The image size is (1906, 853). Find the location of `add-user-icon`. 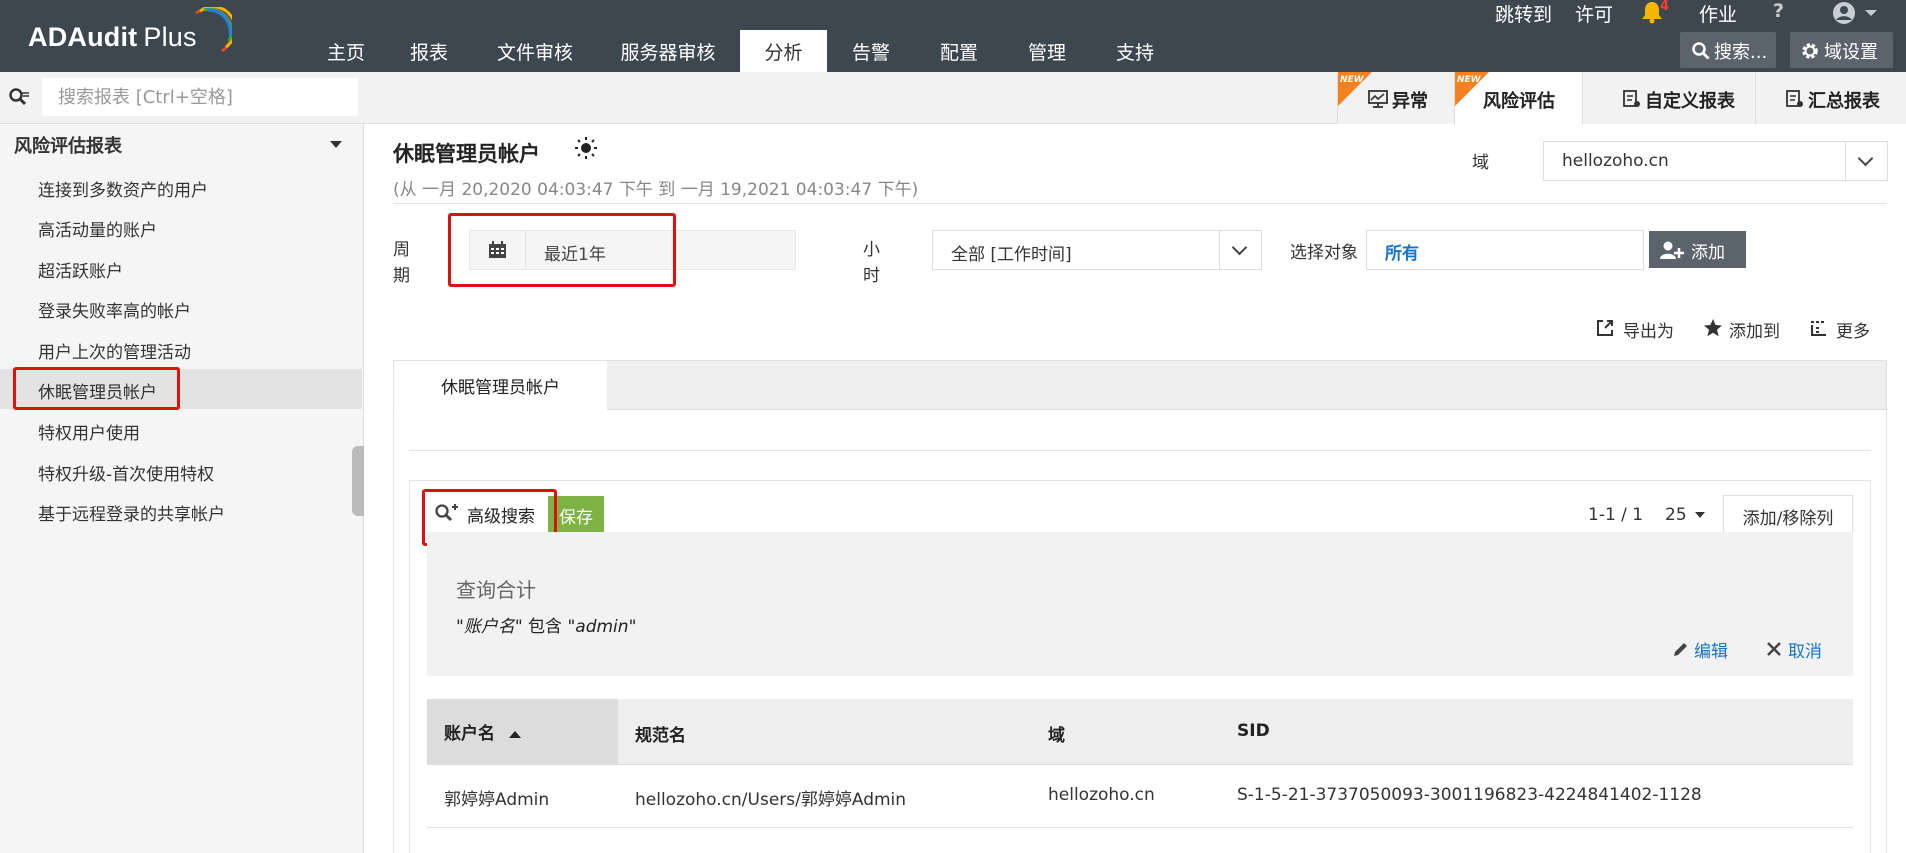

add-user-icon is located at coordinates (1672, 250).